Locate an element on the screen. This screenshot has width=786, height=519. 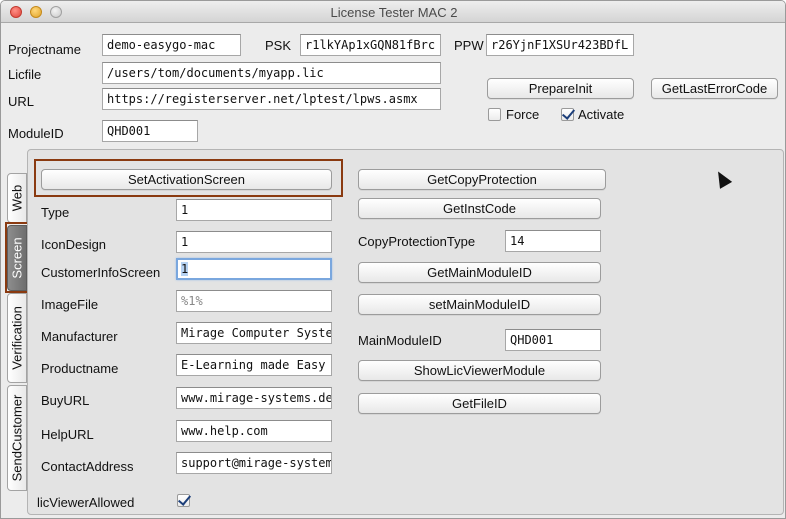
productname-field: E-Learning made Easy is located at coordinates (254, 365).